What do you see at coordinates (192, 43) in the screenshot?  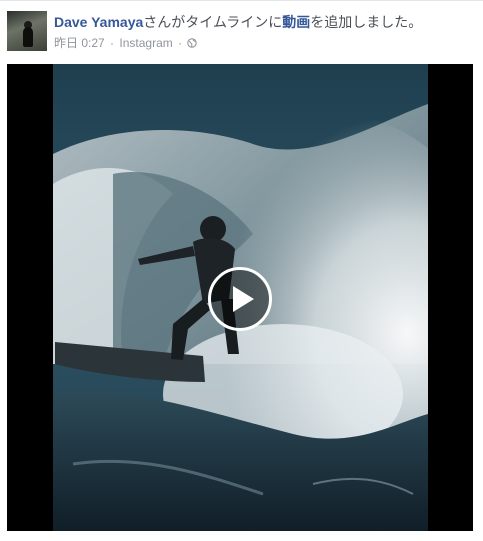 I see `globe-icon` at bounding box center [192, 43].